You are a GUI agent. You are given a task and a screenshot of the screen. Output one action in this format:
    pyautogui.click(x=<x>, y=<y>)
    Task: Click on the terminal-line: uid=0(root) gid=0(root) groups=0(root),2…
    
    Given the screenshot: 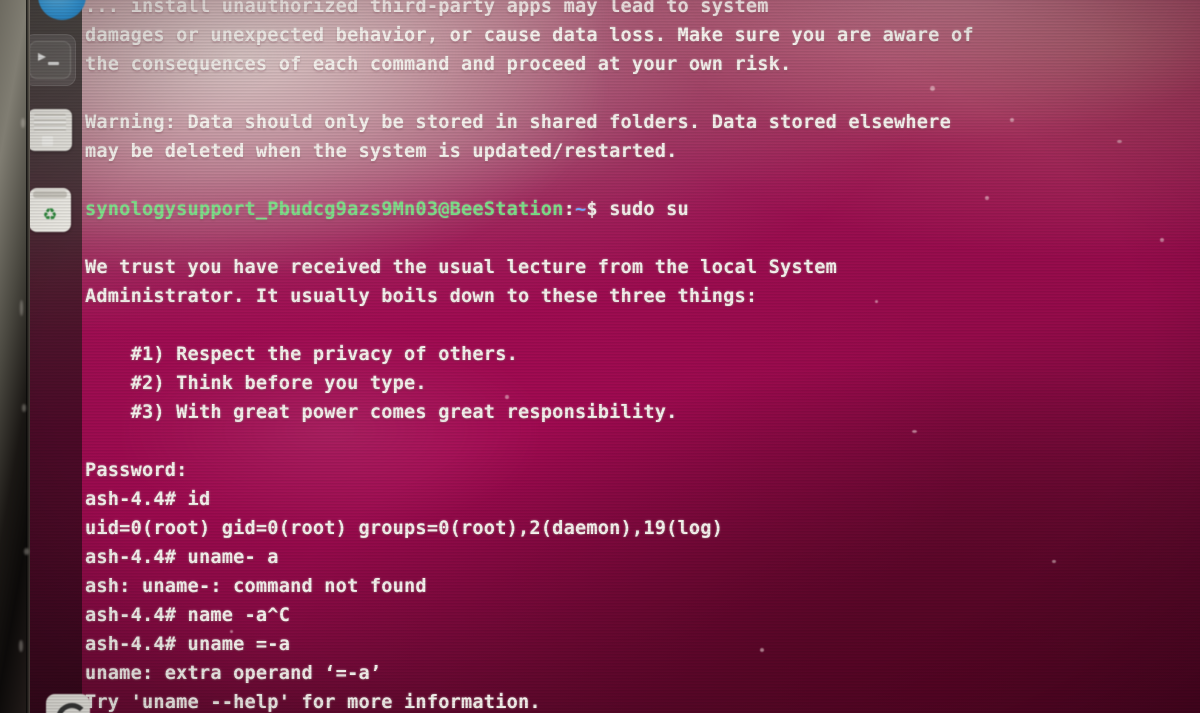 What is the action you would take?
    pyautogui.click(x=404, y=528)
    